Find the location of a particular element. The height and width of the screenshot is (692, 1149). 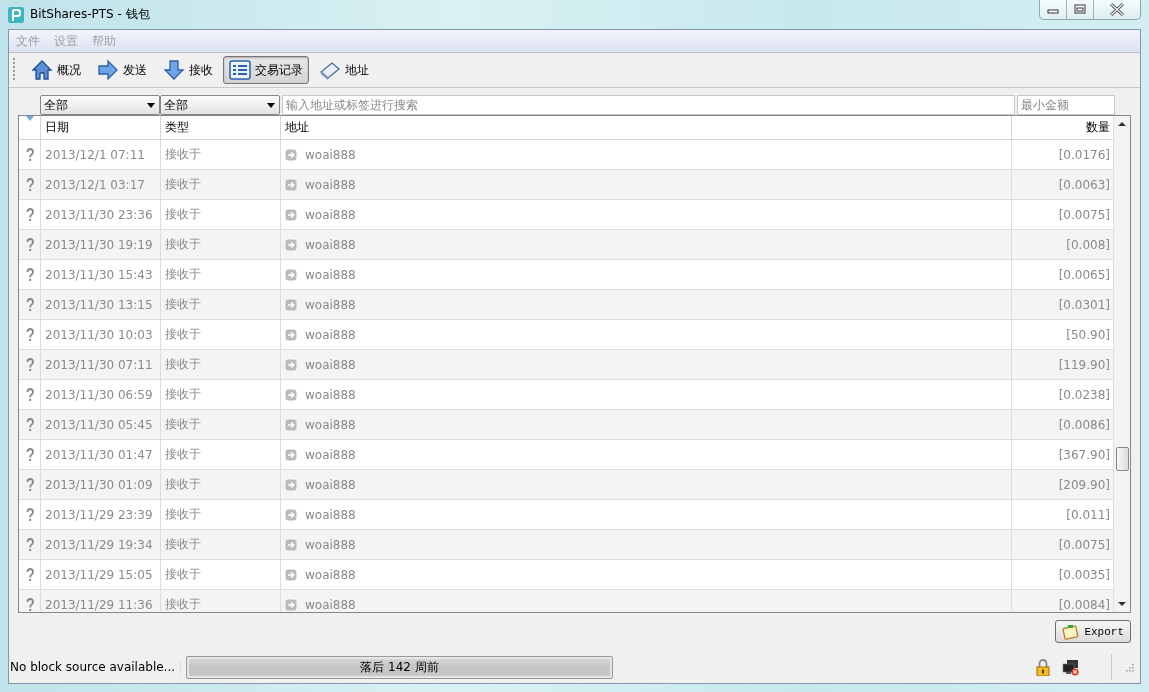

table-cell: 2013/11/29 11:36 is located at coordinates (101, 601).